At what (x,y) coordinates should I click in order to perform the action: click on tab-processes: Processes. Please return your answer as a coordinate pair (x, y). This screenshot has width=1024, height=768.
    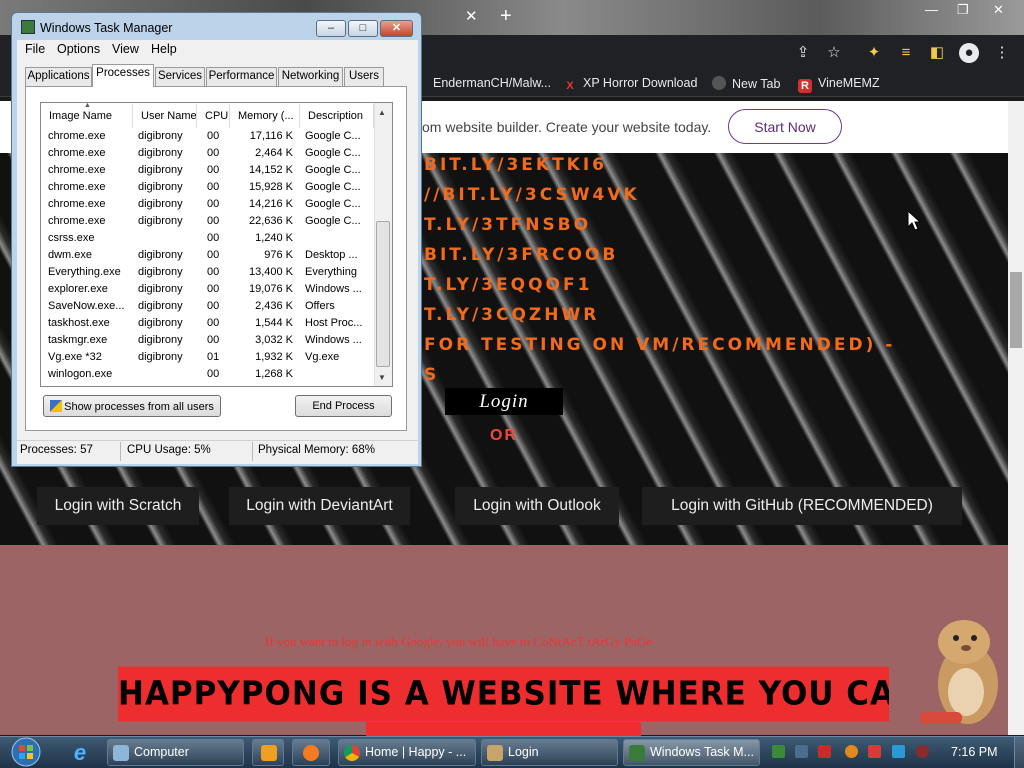
    Looking at the image, I should click on (123, 75).